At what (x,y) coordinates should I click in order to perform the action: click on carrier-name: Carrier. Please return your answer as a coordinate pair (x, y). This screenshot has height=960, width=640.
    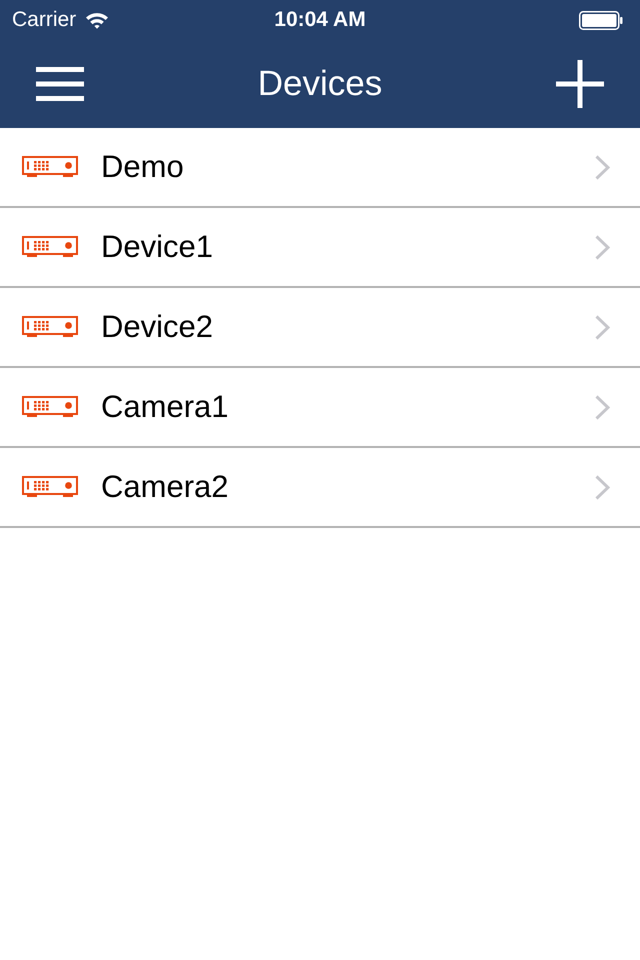
    Looking at the image, I should click on (44, 20).